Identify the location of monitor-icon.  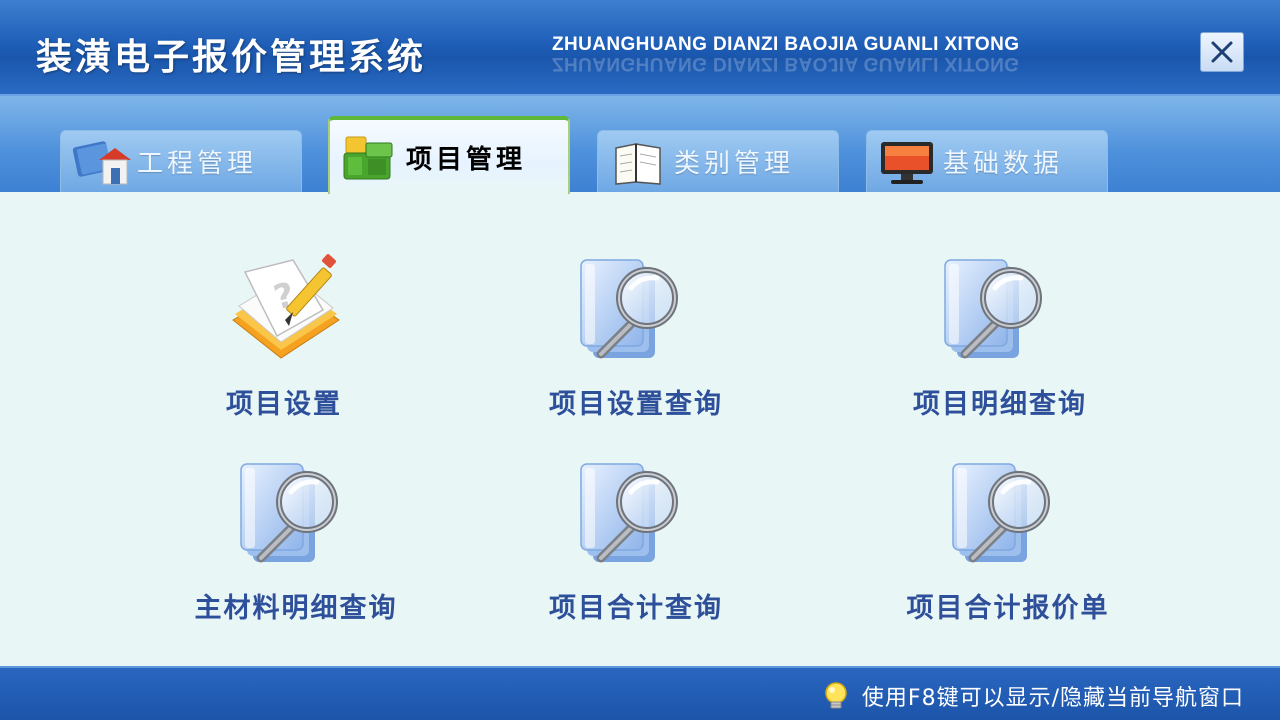
(907, 162).